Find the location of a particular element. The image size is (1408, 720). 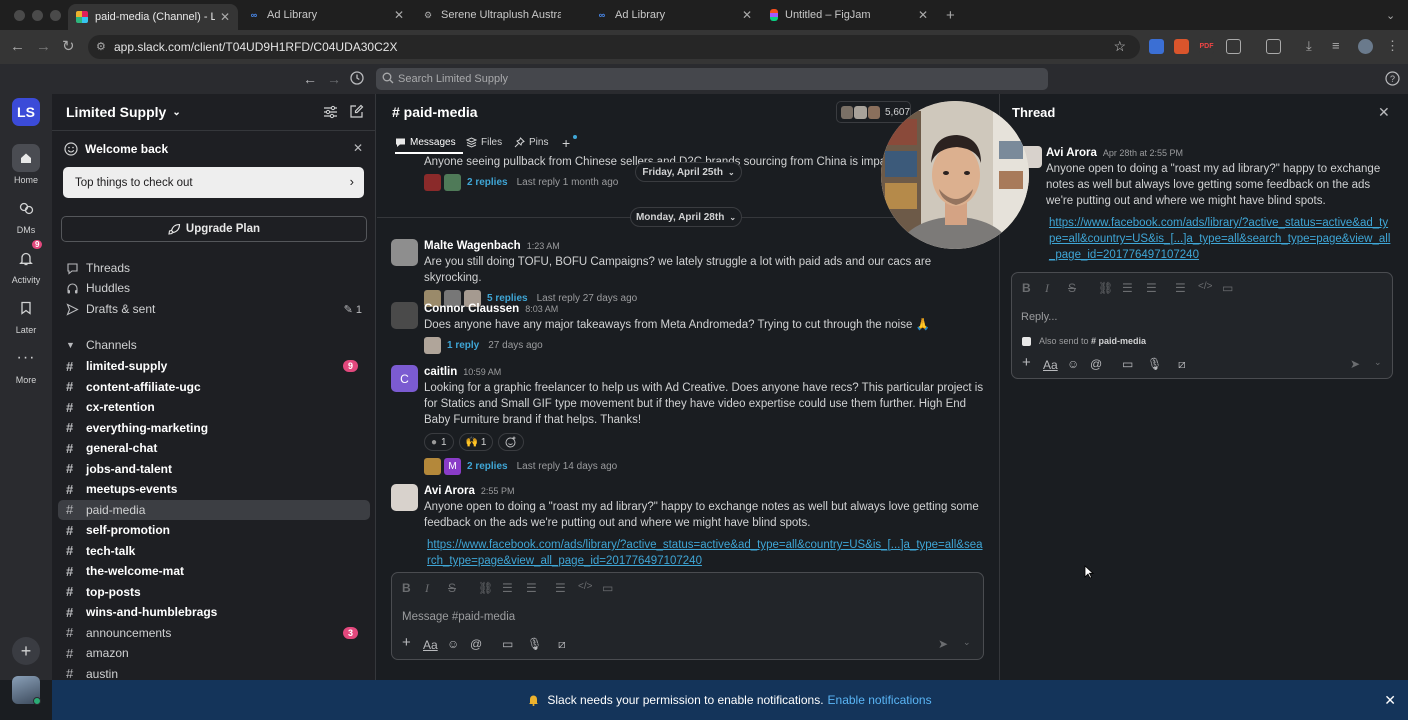

rail-item-later: Later is located at coordinates (26, 314).